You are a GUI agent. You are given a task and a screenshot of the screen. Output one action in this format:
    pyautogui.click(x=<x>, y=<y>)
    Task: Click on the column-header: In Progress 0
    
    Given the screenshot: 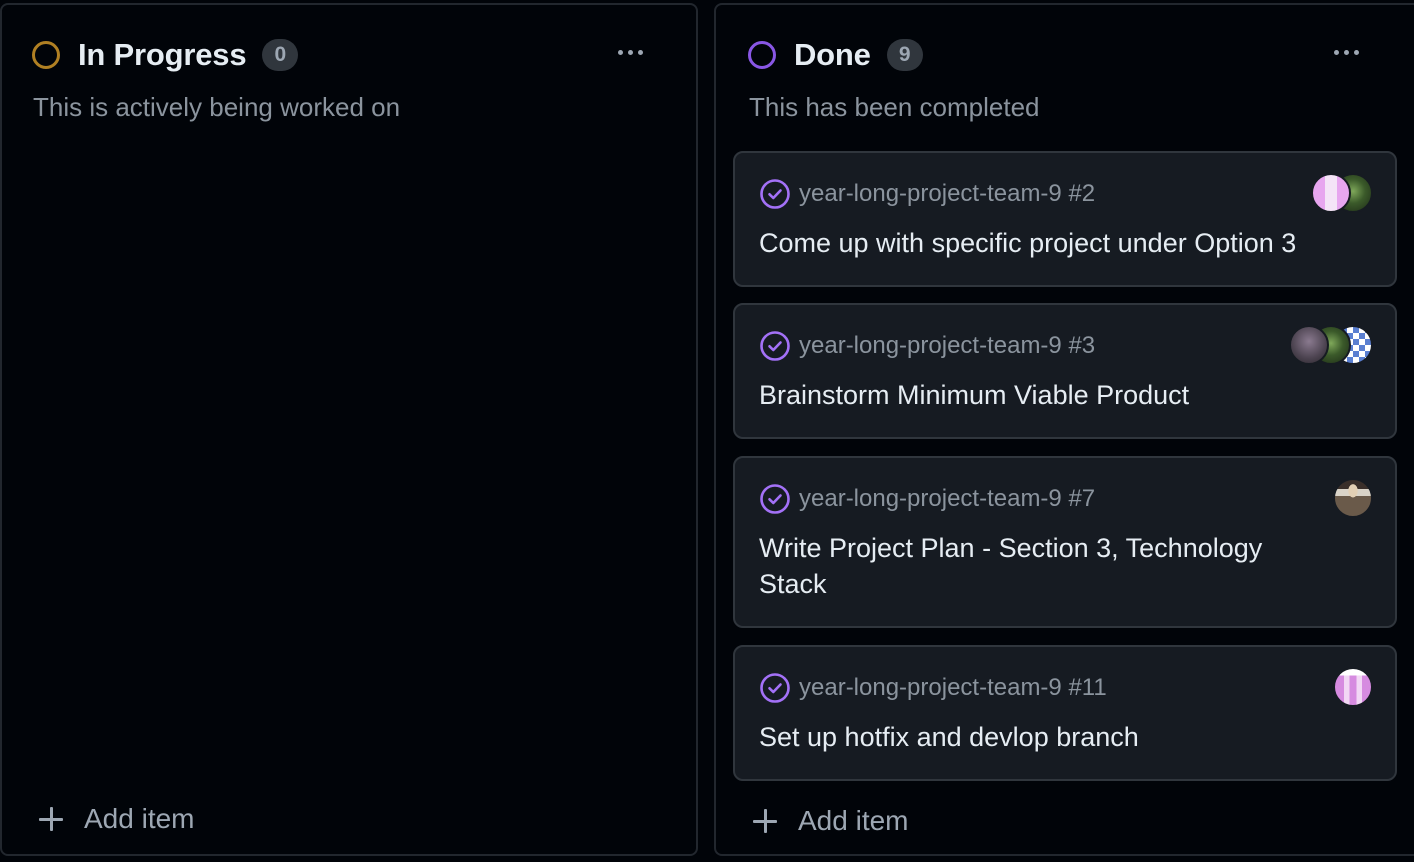 What is the action you would take?
    pyautogui.click(x=165, y=55)
    